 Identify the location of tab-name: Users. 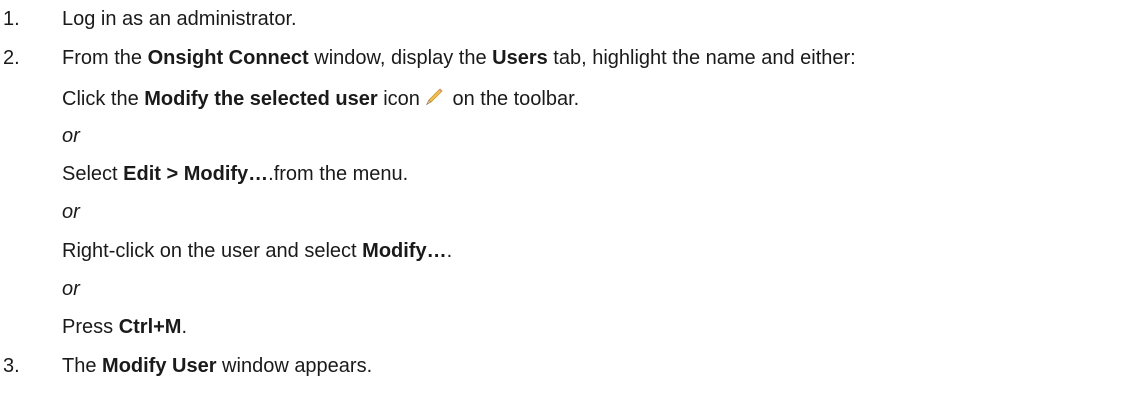
(520, 58).